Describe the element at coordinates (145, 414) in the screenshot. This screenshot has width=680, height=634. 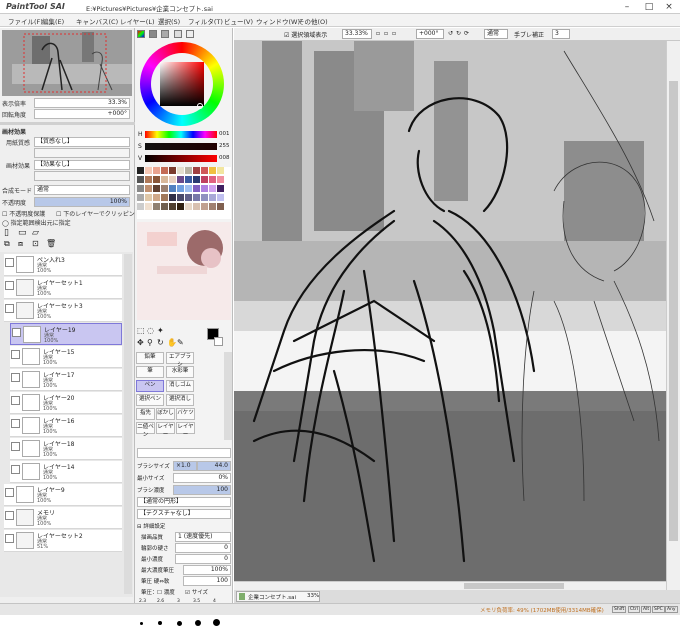
I see `tool-finger: 指先` at that location.